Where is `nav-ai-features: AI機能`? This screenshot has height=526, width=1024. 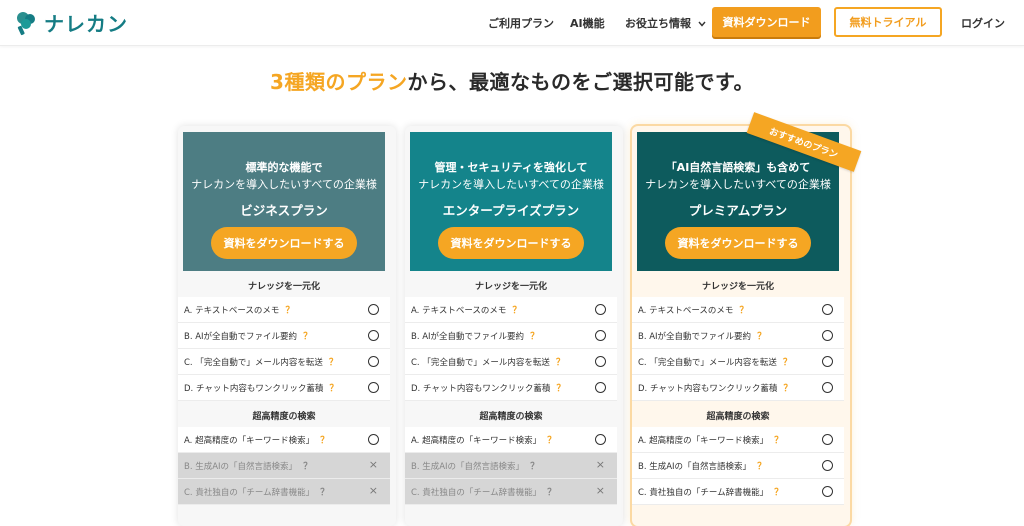 nav-ai-features: AI機能 is located at coordinates (587, 23).